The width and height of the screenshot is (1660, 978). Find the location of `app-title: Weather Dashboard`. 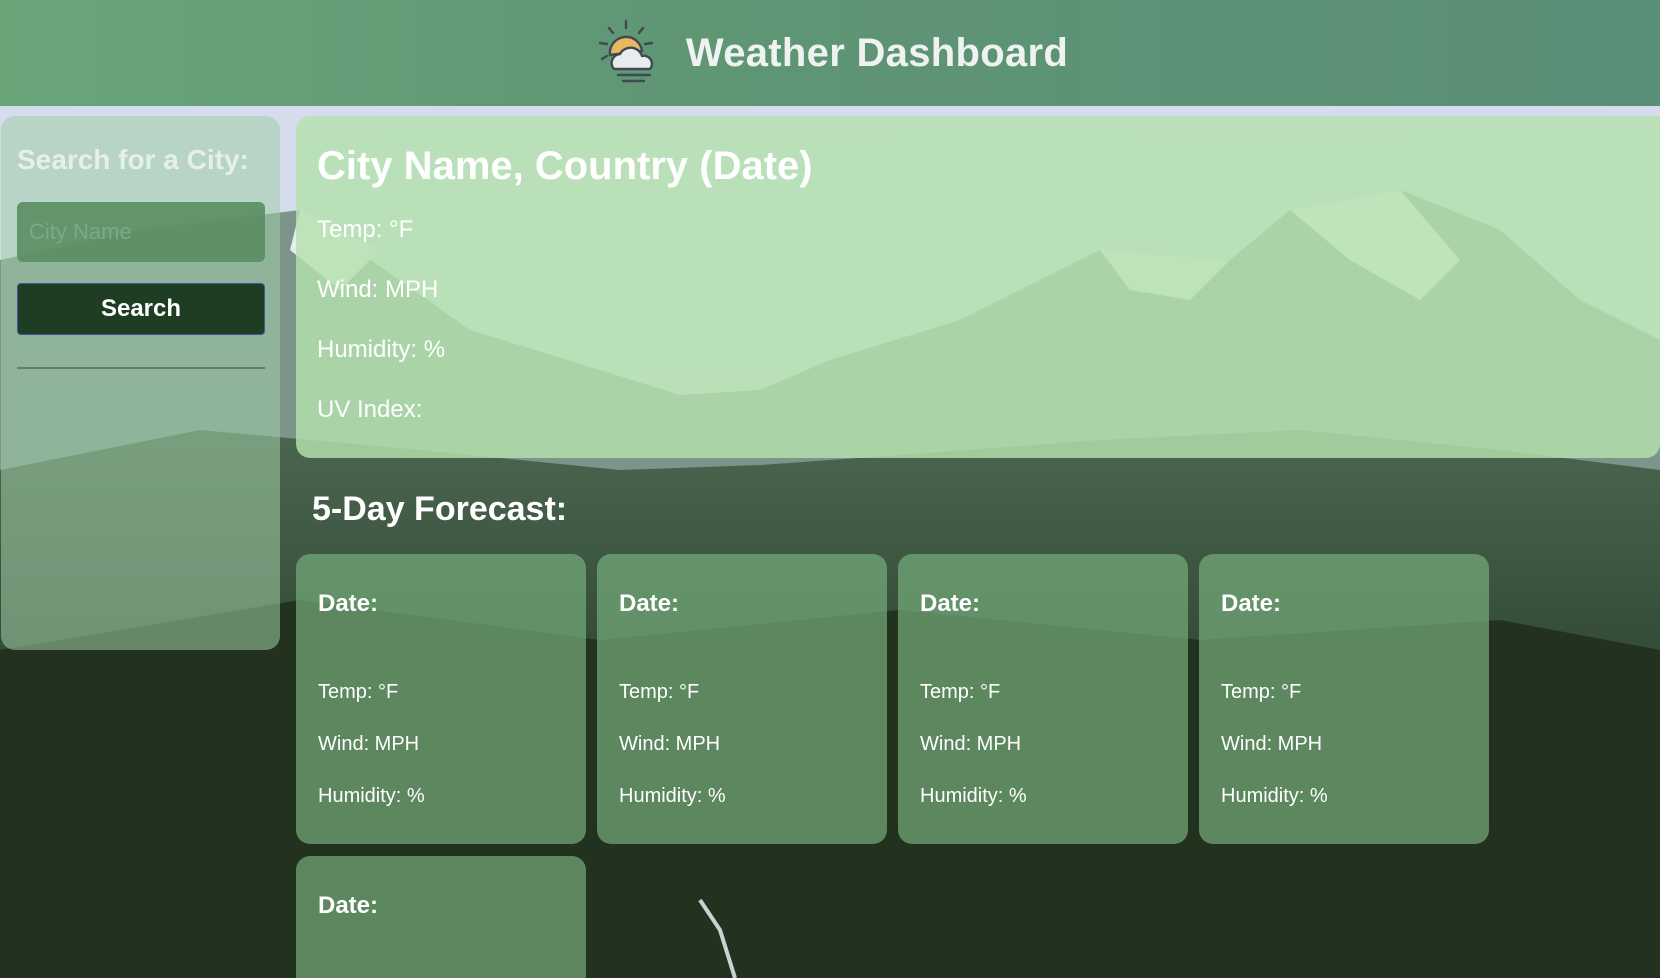

app-title: Weather Dashboard is located at coordinates (877, 52).